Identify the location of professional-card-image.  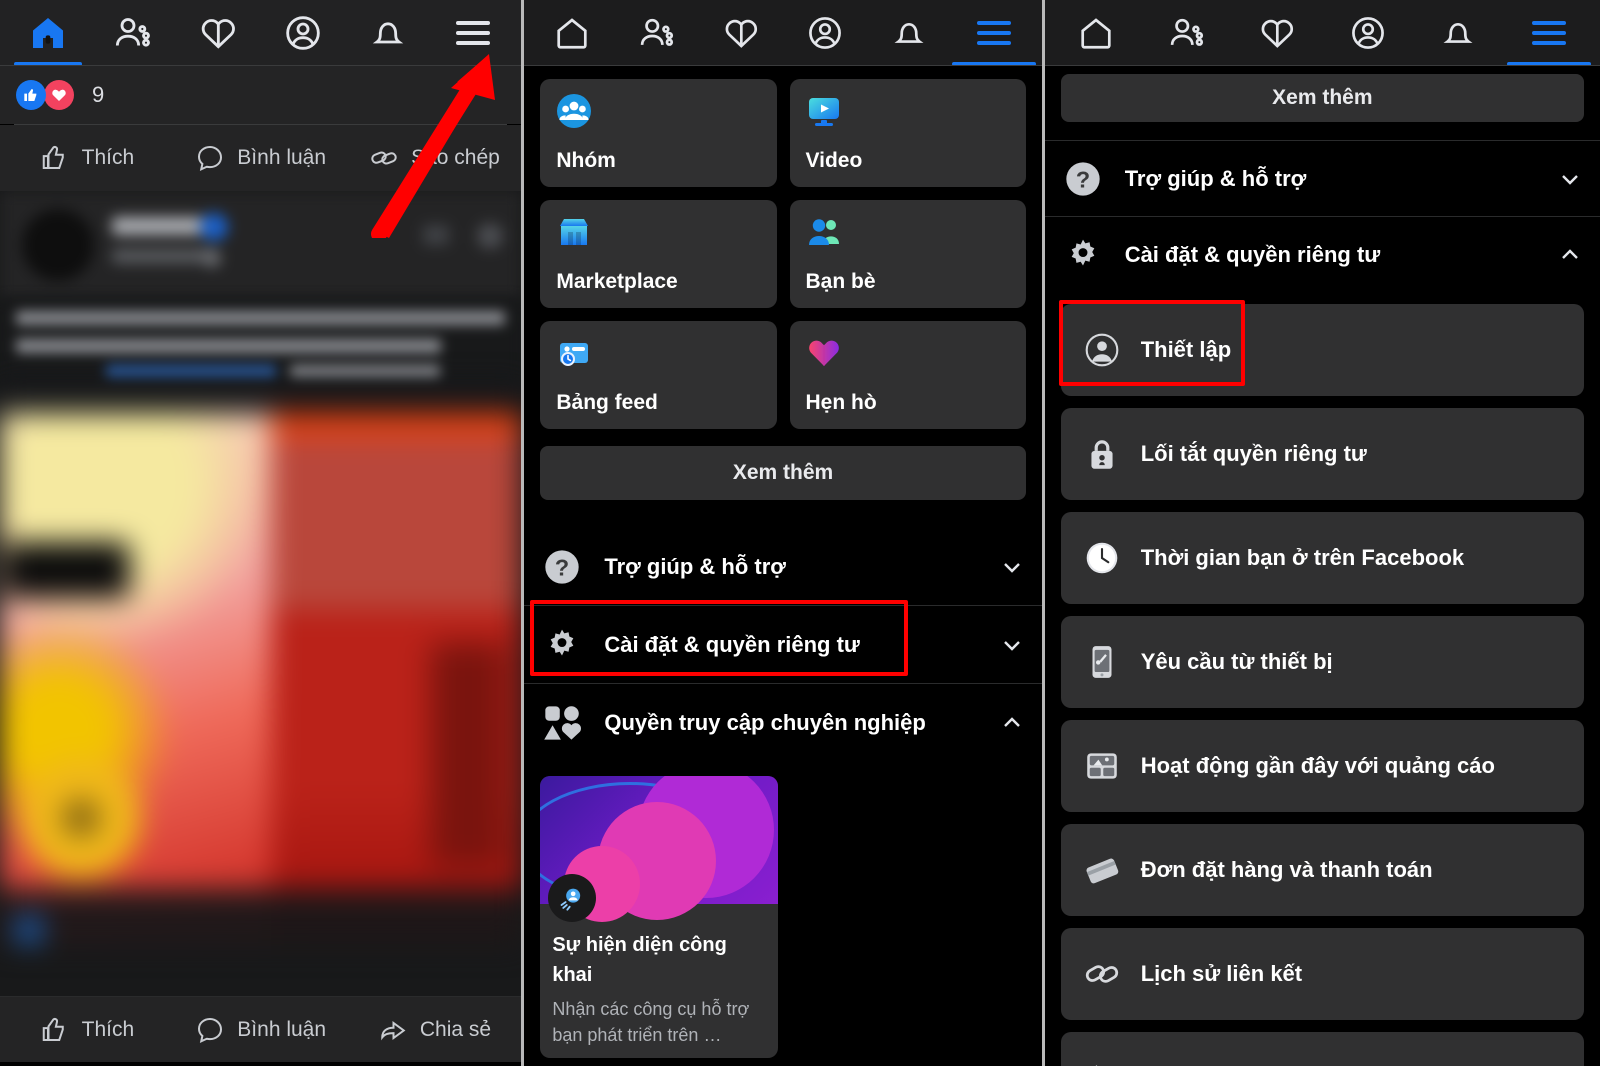
(659, 849).